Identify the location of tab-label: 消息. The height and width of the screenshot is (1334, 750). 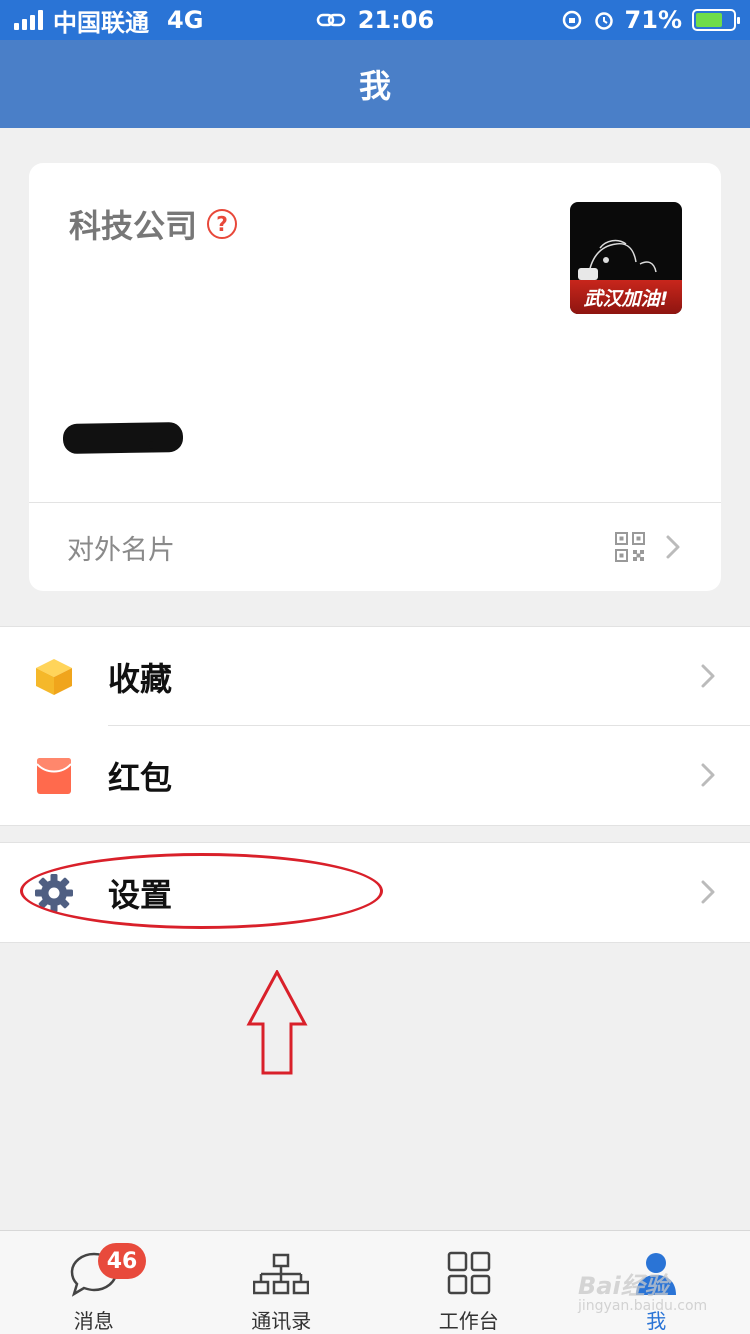
(93, 1321).